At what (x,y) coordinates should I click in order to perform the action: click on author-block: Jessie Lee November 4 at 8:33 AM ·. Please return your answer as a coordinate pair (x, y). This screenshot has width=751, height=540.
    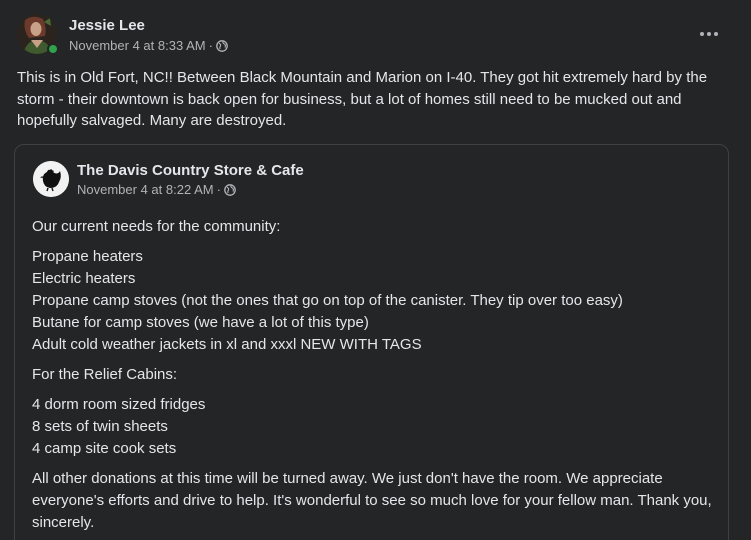
    Looking at the image, I should click on (148, 35).